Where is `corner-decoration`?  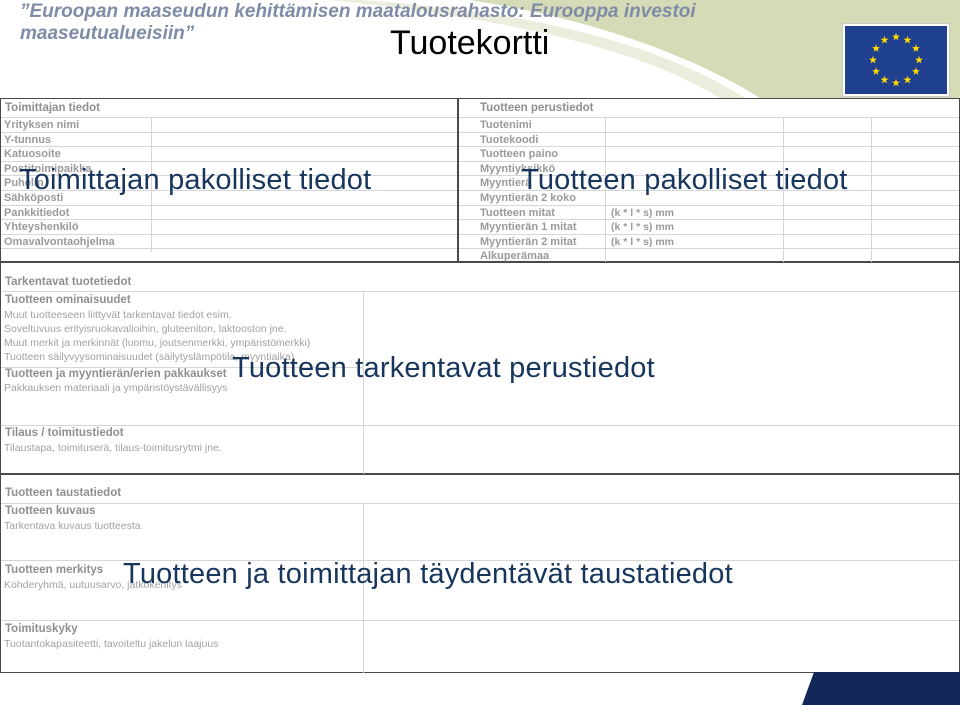
corner-decoration is located at coordinates (881, 688).